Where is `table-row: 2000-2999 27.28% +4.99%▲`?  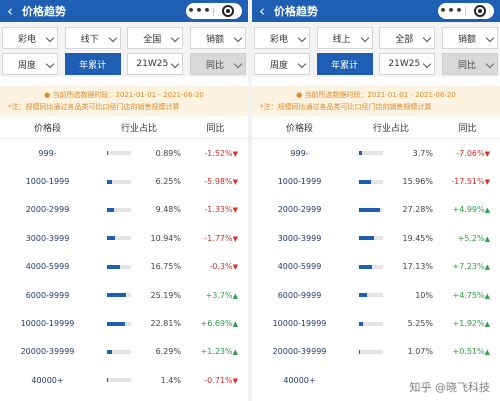
table-row: 2000-2999 27.28% +4.99%▲ is located at coordinates (376, 210).